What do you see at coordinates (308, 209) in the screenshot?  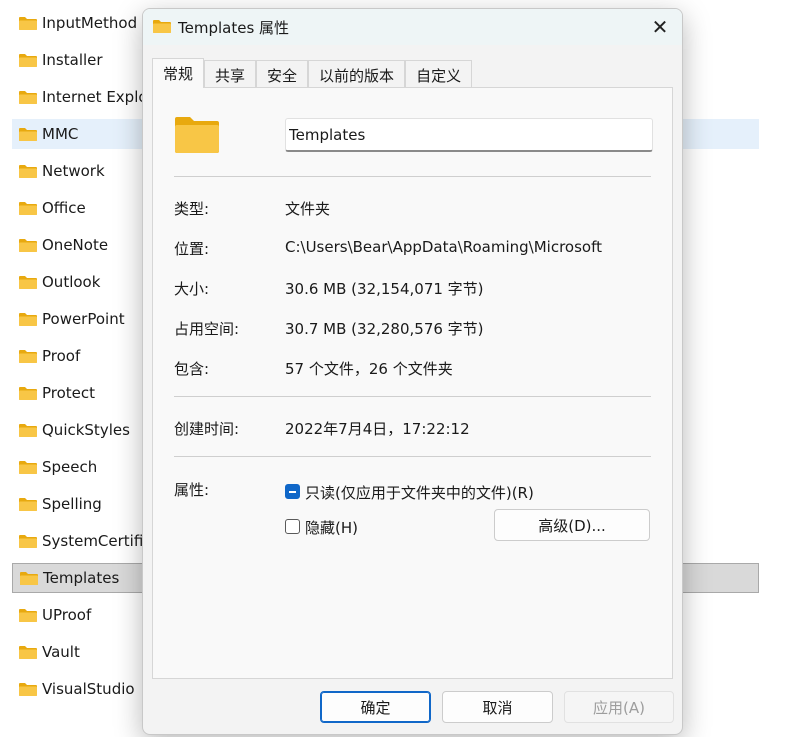 I see `type-value: 文件夹` at bounding box center [308, 209].